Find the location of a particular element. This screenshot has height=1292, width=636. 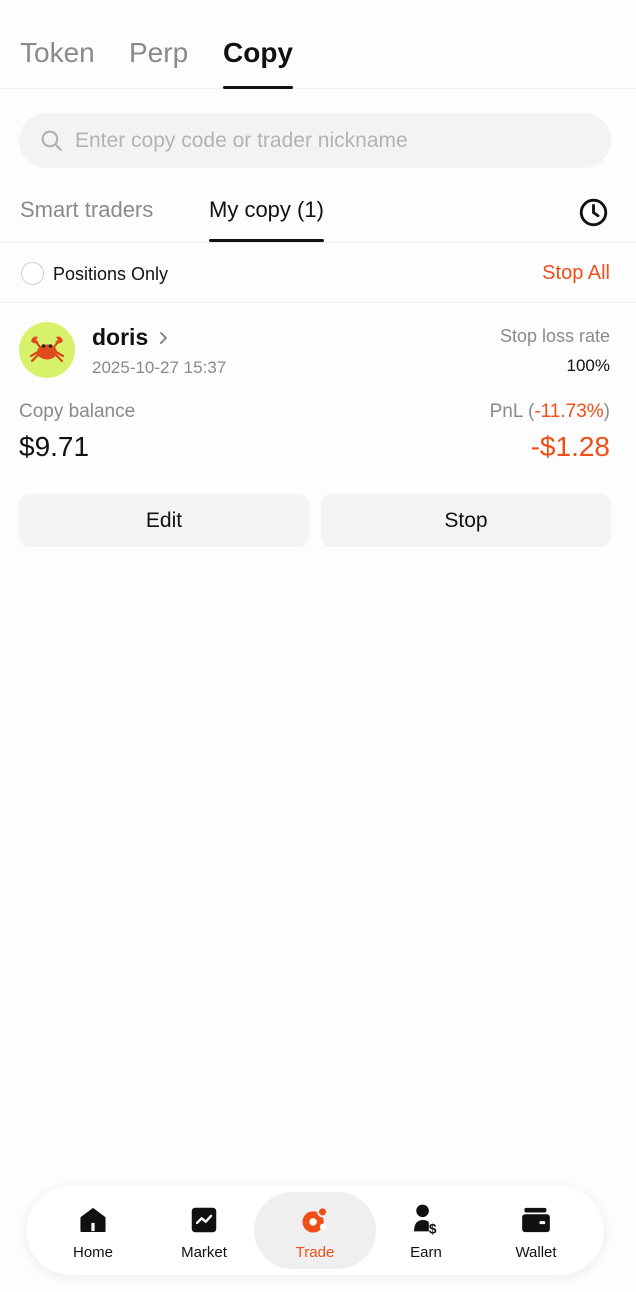

crab-icon is located at coordinates (47, 349).